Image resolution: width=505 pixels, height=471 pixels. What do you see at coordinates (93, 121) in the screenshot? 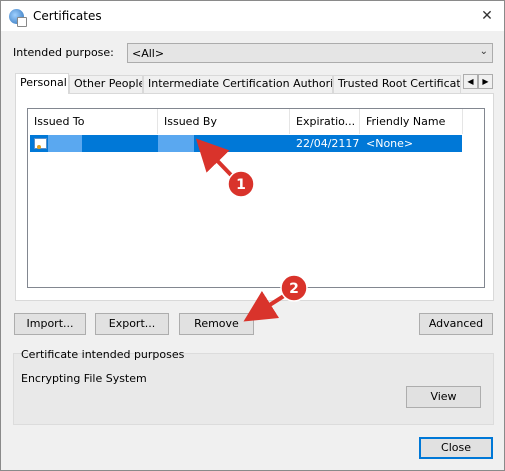
I see `column-header-issued-to: Issued To` at bounding box center [93, 121].